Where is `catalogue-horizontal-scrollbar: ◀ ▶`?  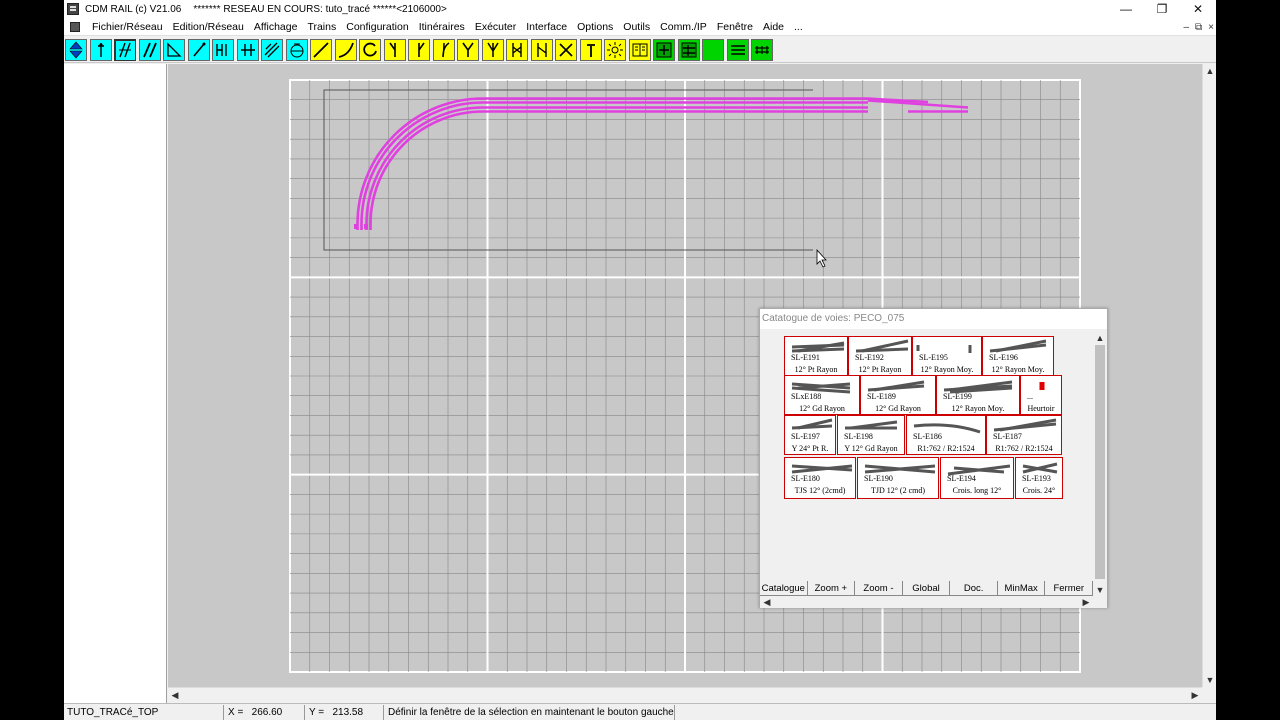 catalogue-horizontal-scrollbar: ◀ ▶ is located at coordinates (933, 602).